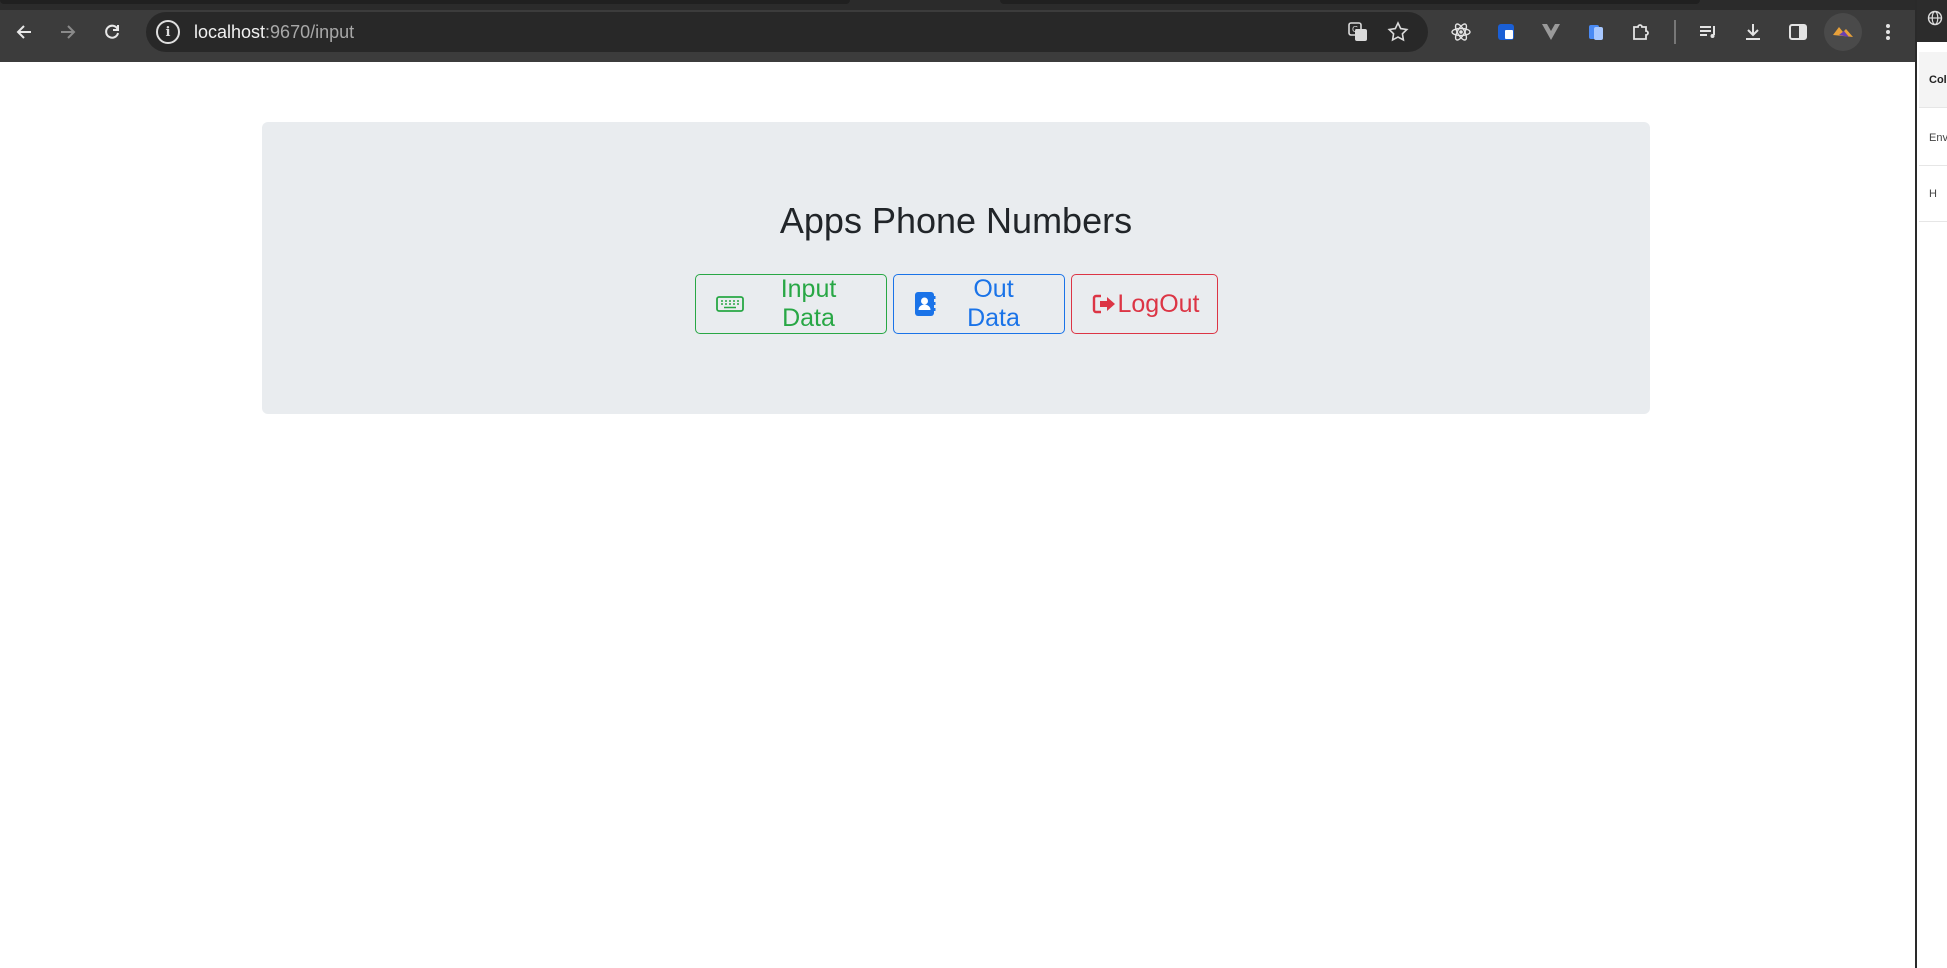 The height and width of the screenshot is (968, 1947). I want to click on url-text: localhost:9670/input, so click(274, 32).